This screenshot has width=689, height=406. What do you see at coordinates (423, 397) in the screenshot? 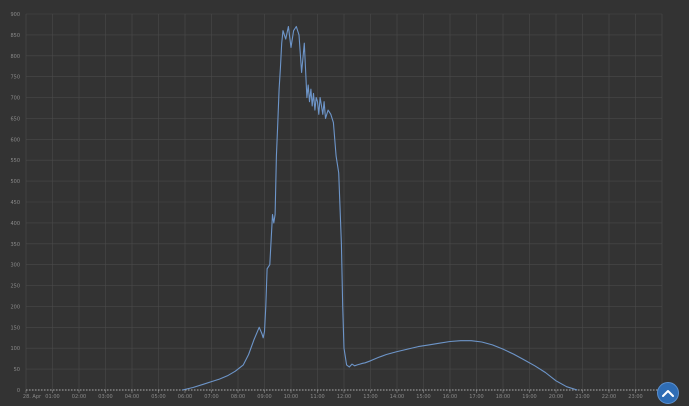
I see `x-tick-label: 15:00` at bounding box center [423, 397].